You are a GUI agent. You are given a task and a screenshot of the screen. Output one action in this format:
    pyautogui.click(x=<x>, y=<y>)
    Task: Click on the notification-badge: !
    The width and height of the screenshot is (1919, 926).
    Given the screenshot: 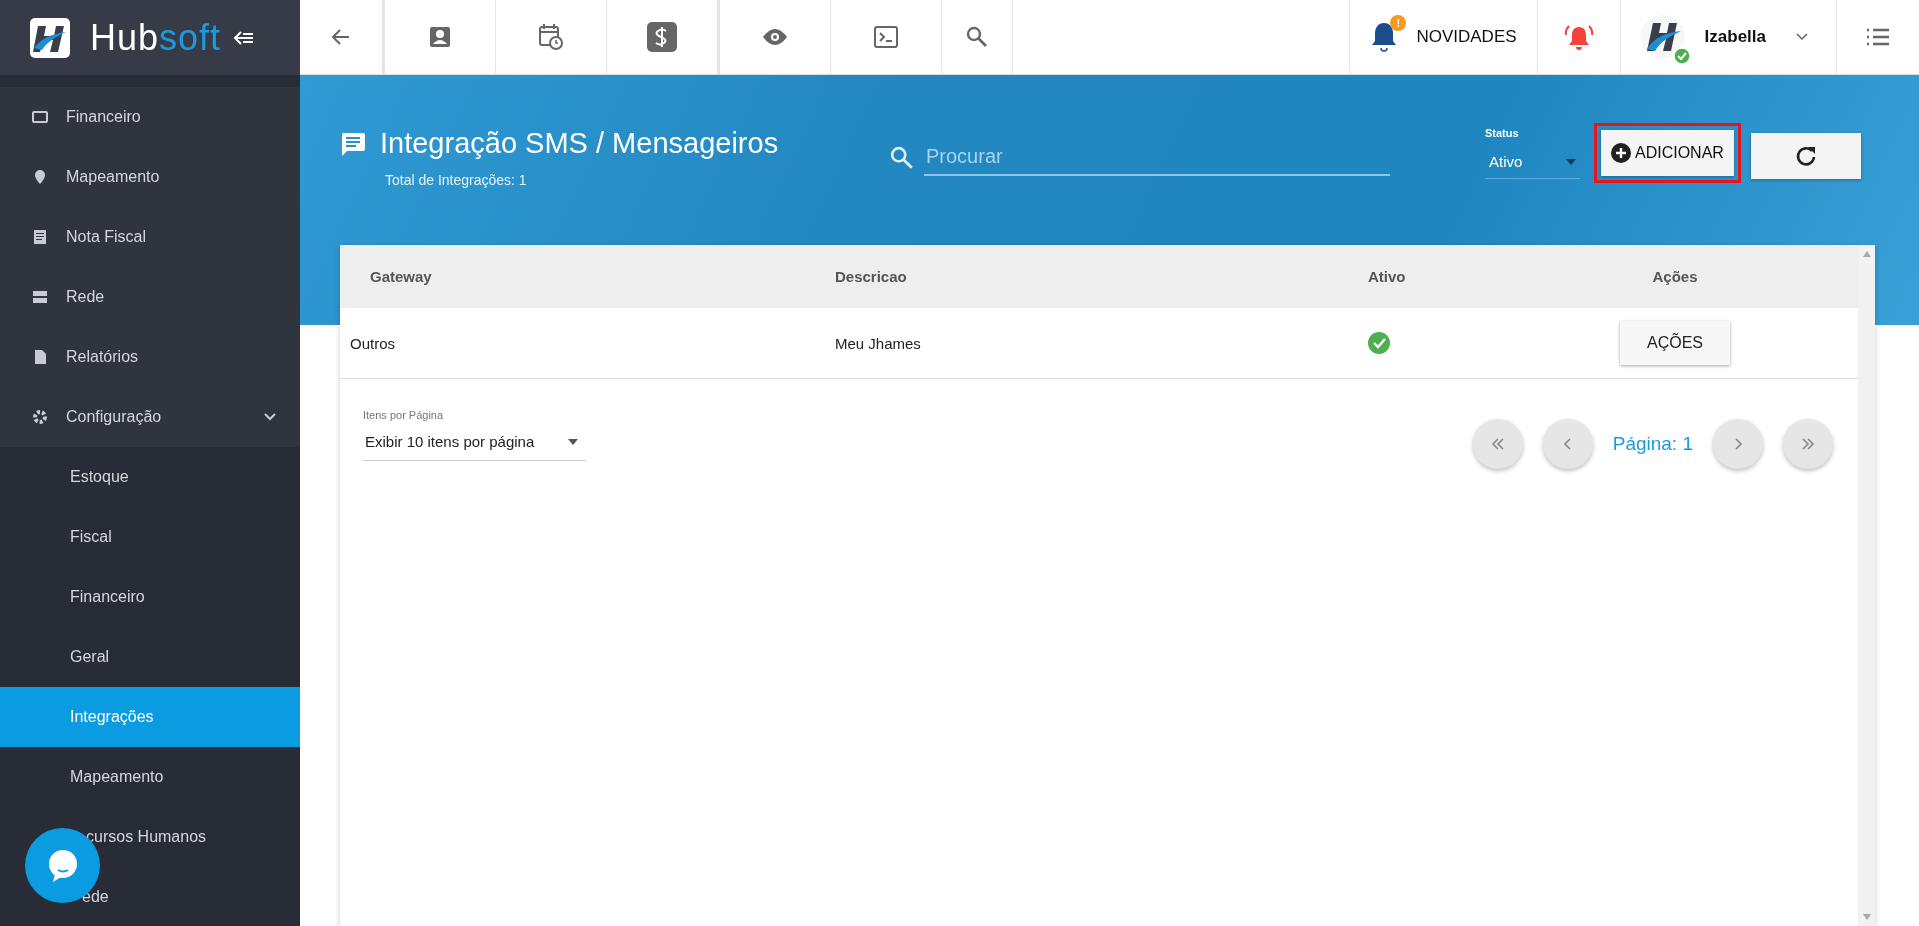 What is the action you would take?
    pyautogui.click(x=1398, y=23)
    